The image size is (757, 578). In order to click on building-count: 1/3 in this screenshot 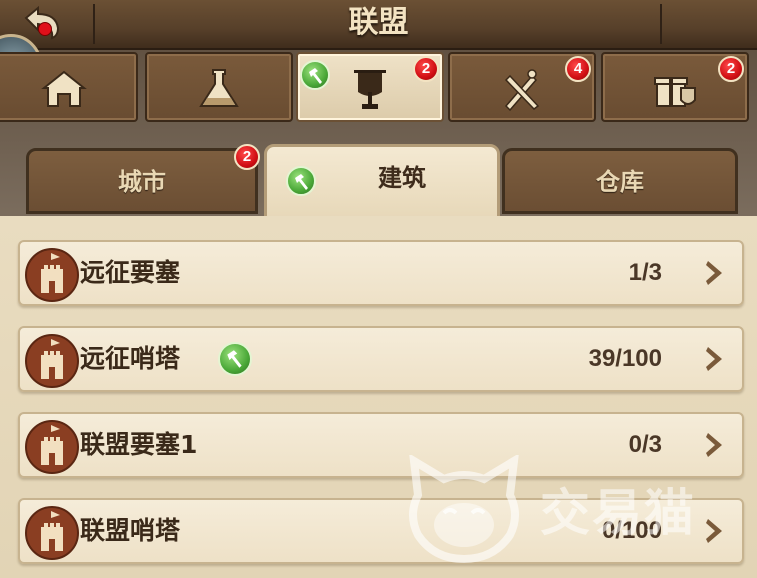, I will do `click(645, 272)`.